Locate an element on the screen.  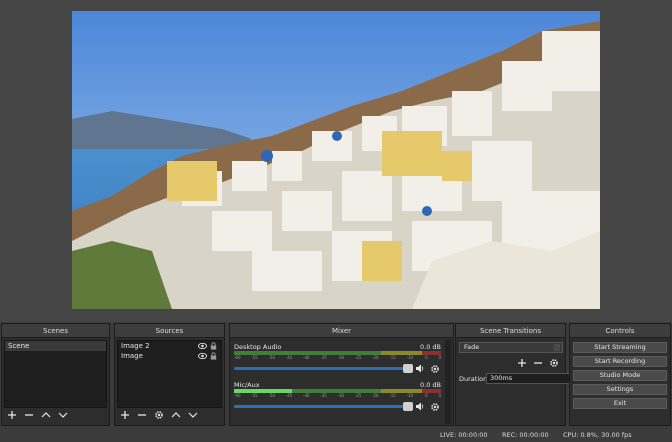
sources-title: Sources is located at coordinates (169, 331).